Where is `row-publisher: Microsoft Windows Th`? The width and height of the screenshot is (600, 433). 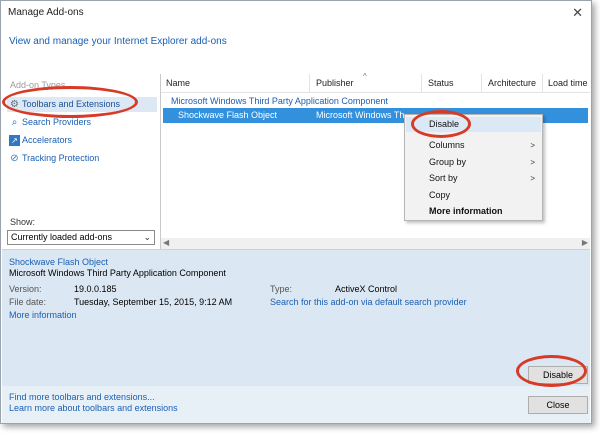 row-publisher: Microsoft Windows Th is located at coordinates (360, 115).